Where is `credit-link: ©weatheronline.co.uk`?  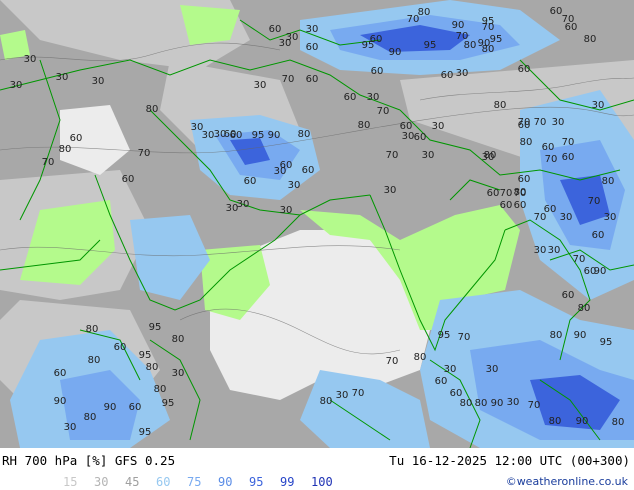 credit-link: ©weatheronline.co.uk is located at coordinates (567, 481).